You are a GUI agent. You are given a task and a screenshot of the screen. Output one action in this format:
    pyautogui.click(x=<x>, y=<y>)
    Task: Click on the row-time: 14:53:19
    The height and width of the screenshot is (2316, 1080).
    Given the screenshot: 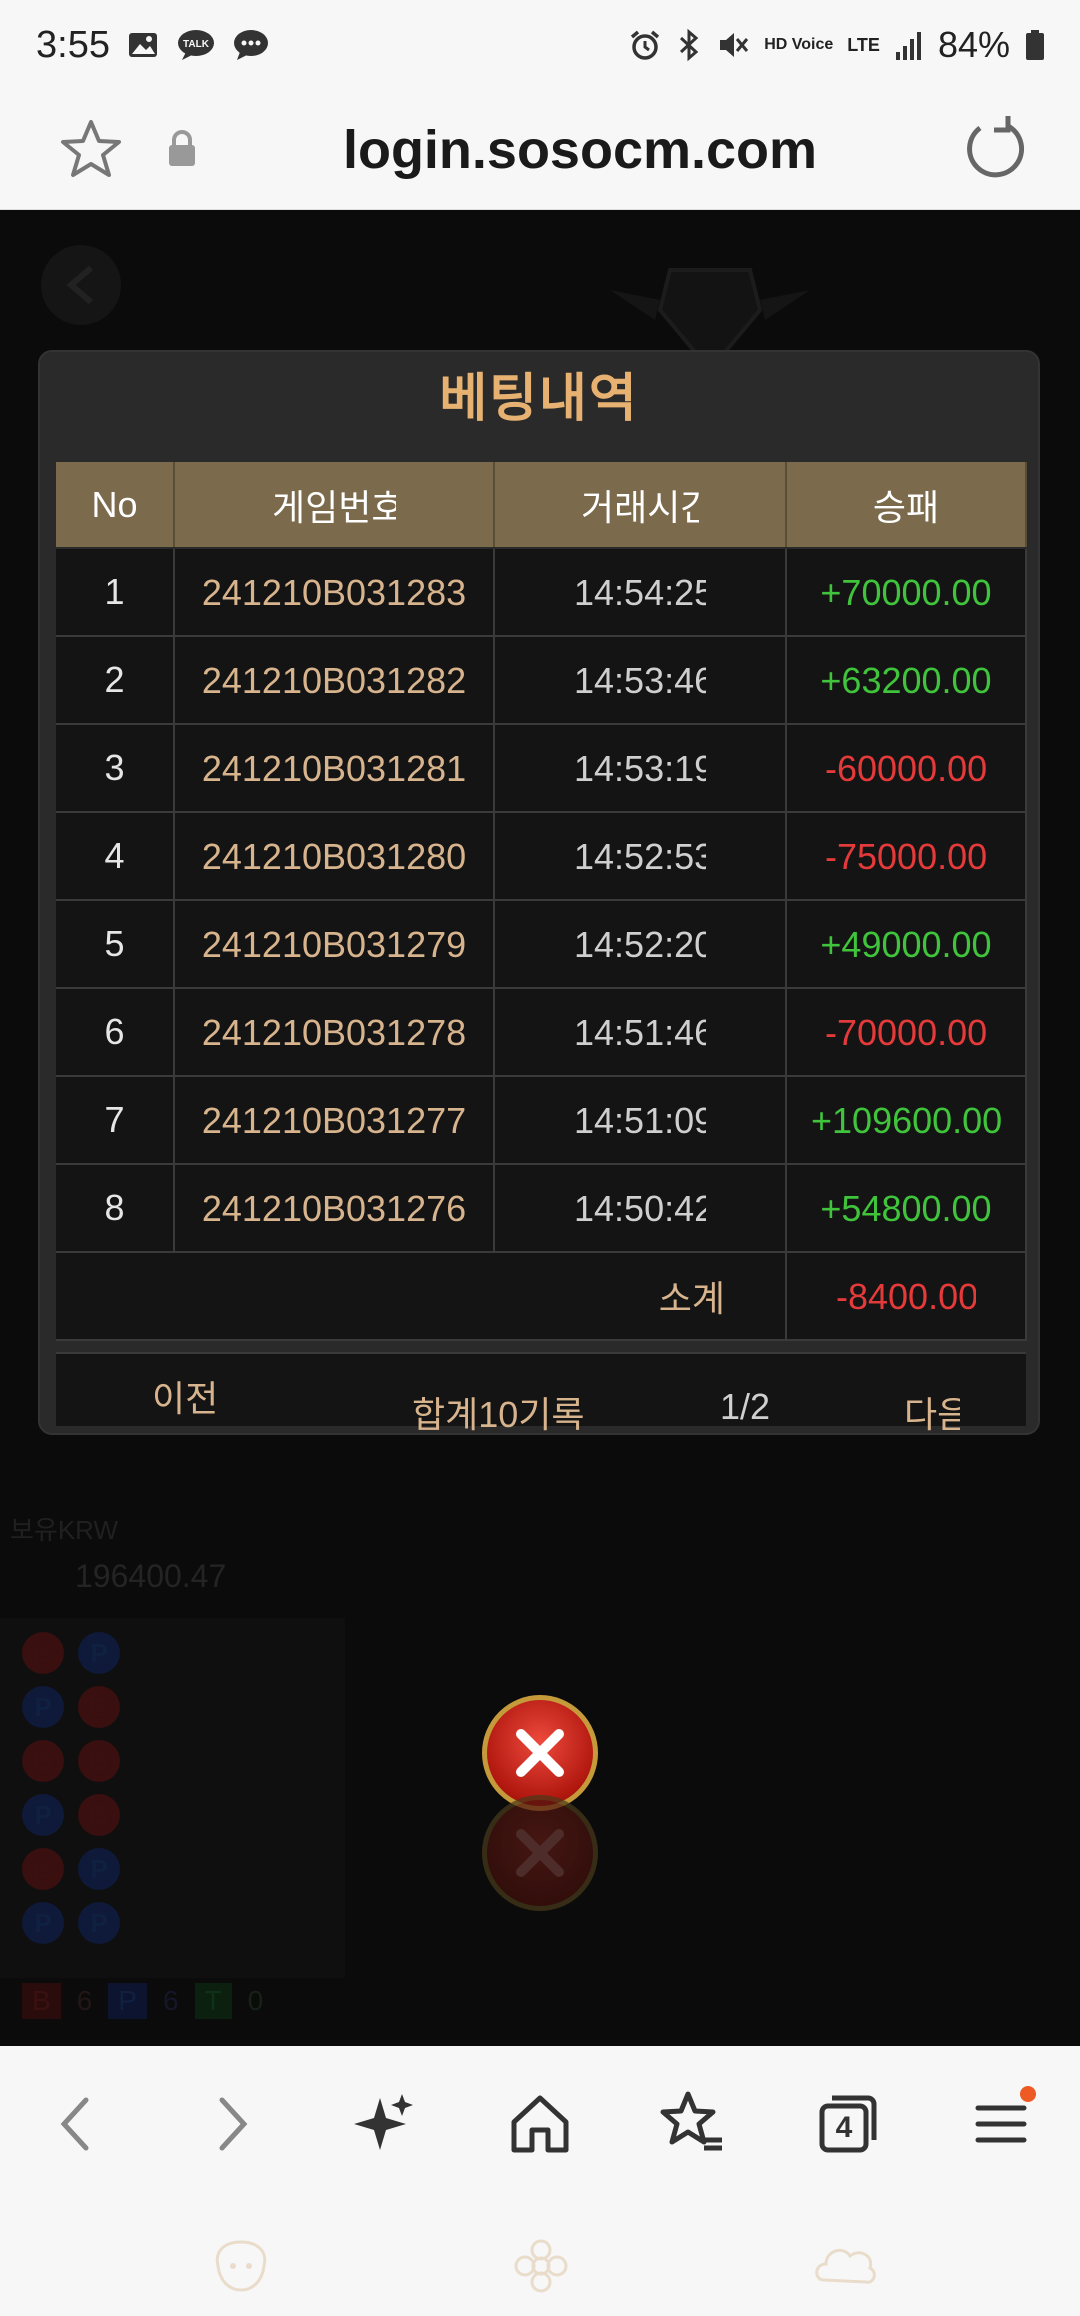 What is the action you would take?
    pyautogui.click(x=640, y=768)
    